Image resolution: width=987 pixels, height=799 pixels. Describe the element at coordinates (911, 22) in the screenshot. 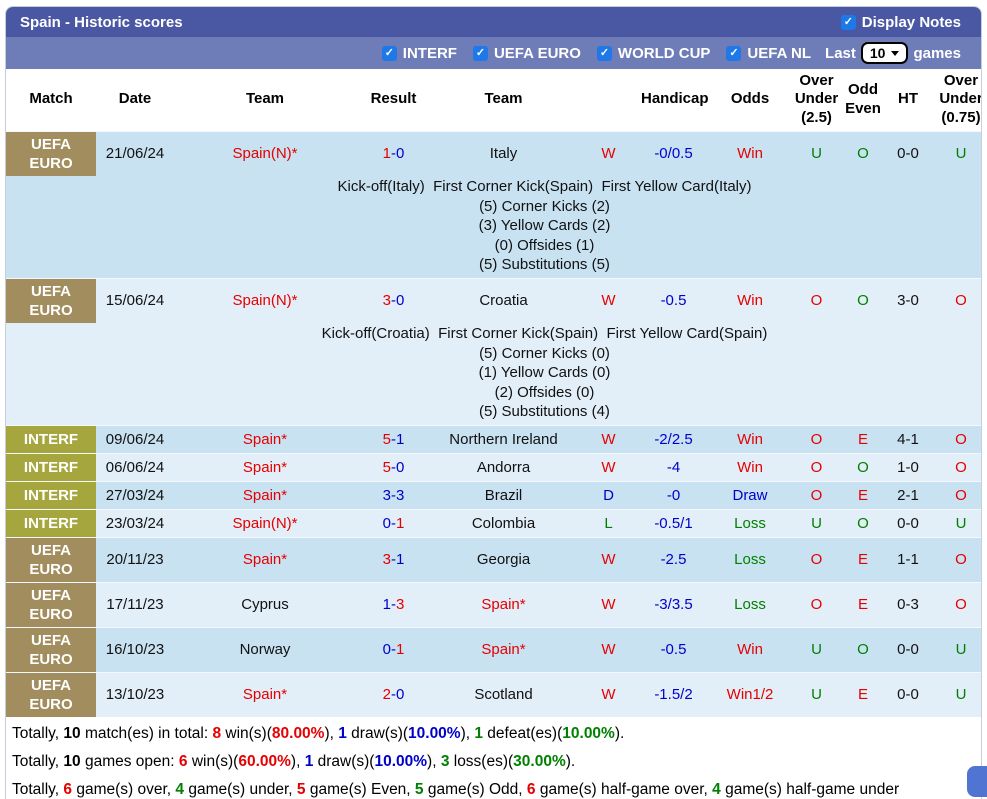

I see `display-notes-label: Display Notes` at that location.